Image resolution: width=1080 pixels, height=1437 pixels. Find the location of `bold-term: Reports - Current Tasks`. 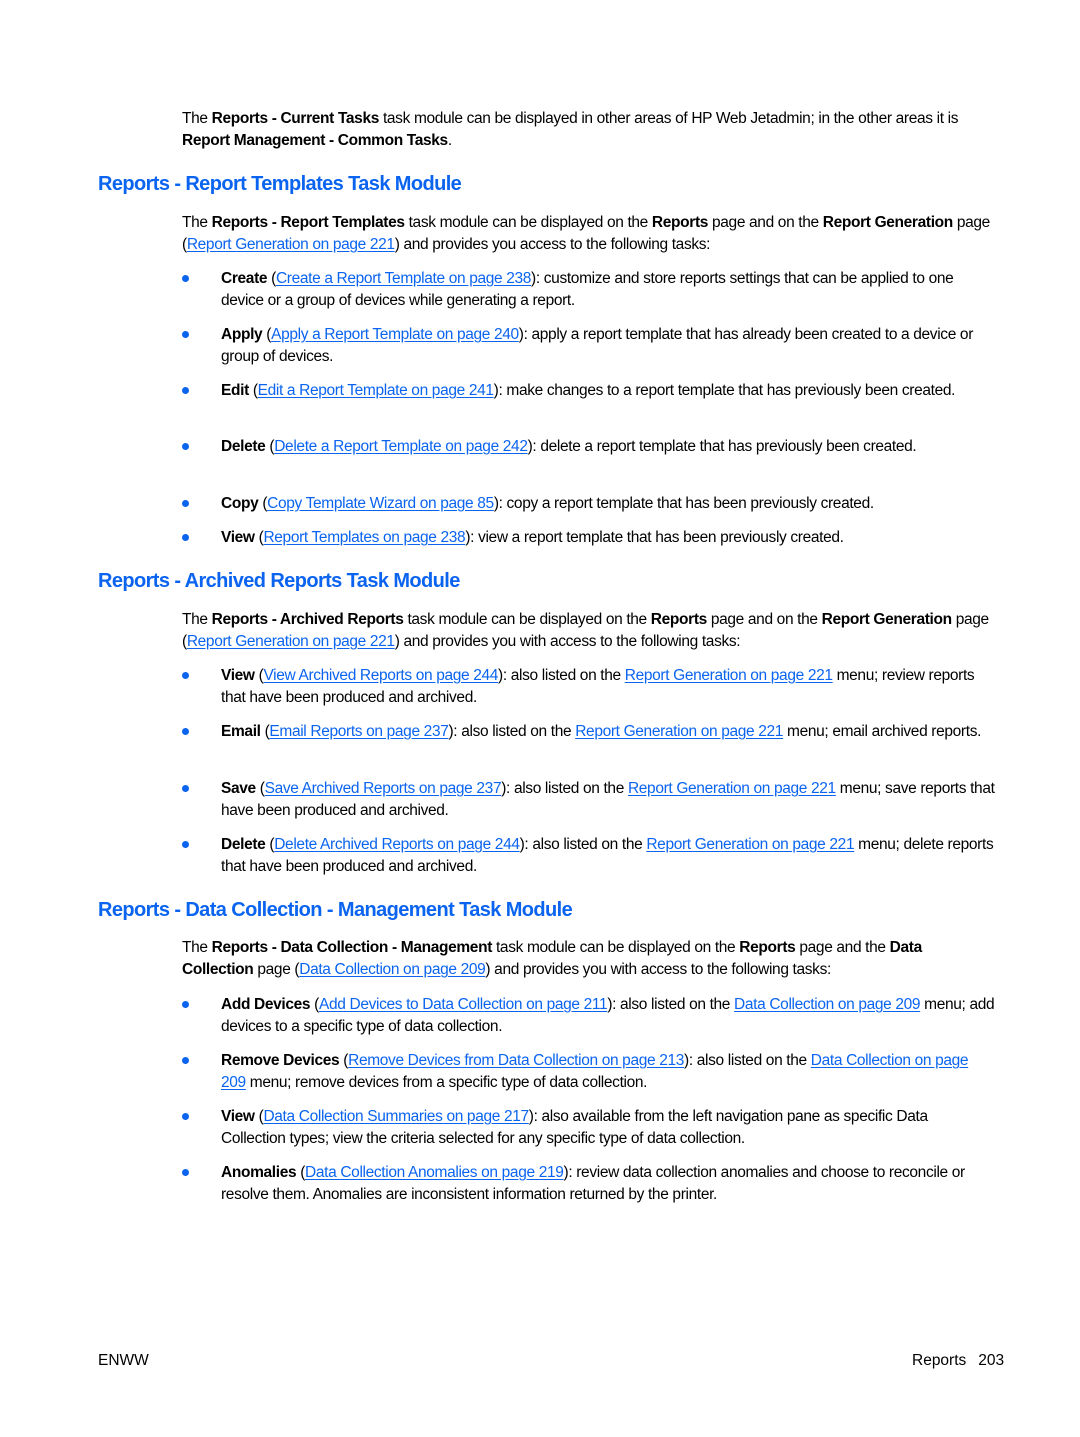

bold-term: Reports - Current Tasks is located at coordinates (295, 118).